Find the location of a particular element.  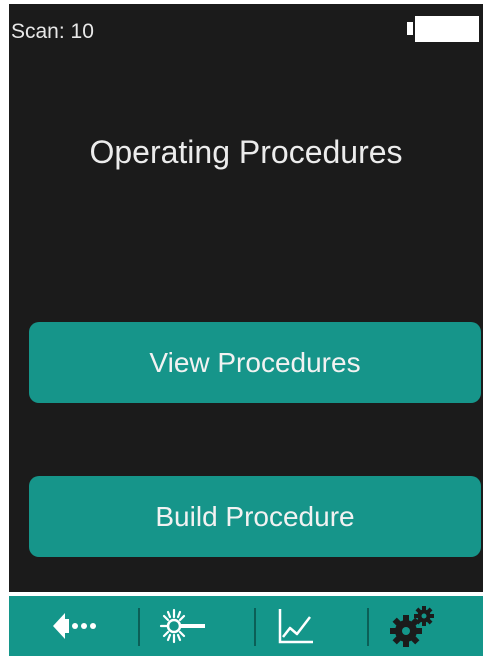

settings-gears-icon is located at coordinates (412, 626).